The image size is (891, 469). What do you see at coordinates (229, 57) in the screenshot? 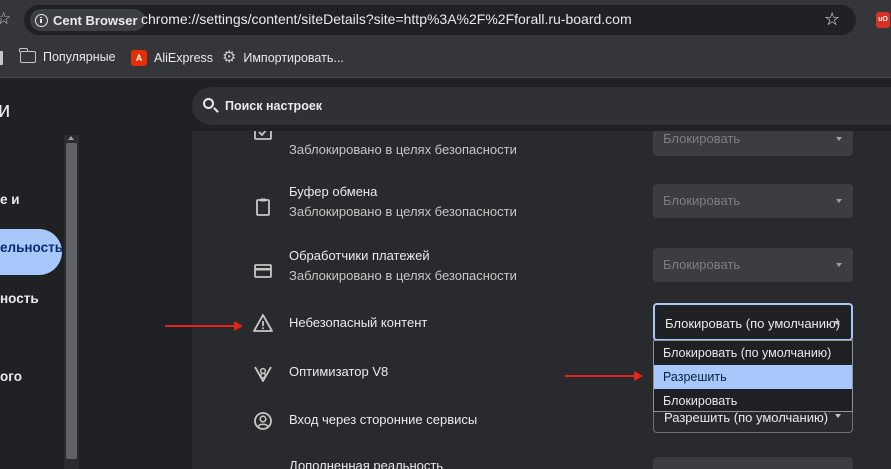
I see `gear-icon: ⚙` at bounding box center [229, 57].